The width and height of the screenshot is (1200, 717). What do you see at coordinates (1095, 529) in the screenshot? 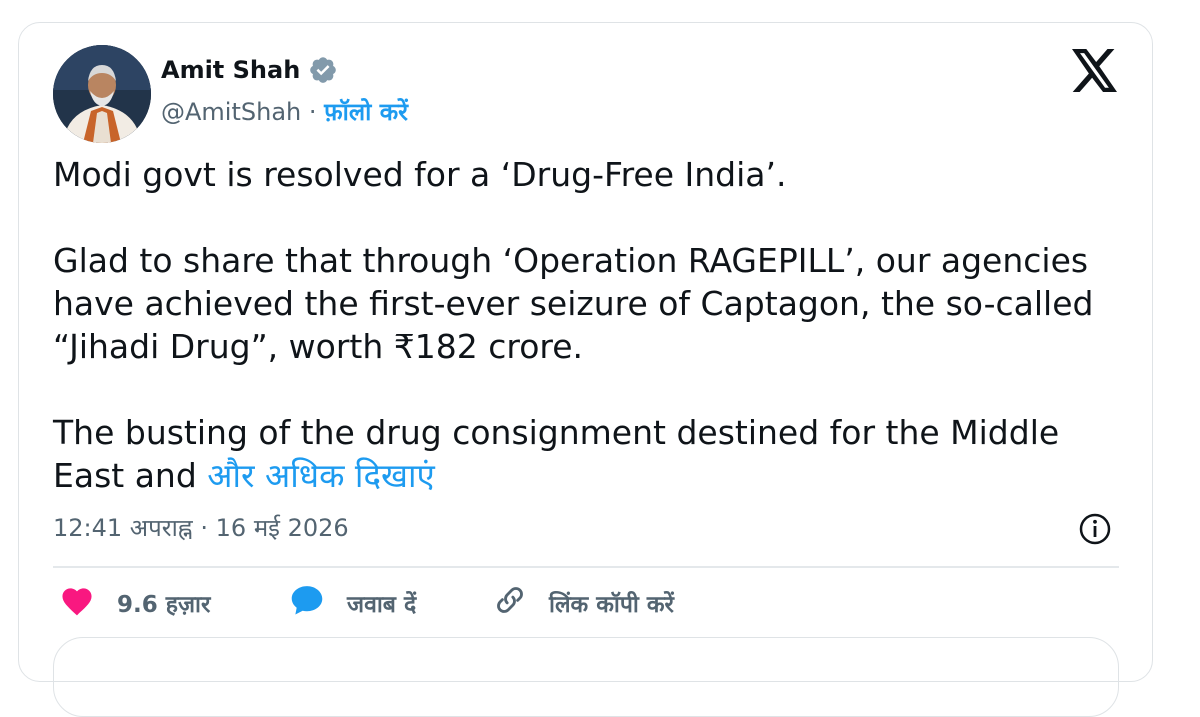
I see `info-icon` at bounding box center [1095, 529].